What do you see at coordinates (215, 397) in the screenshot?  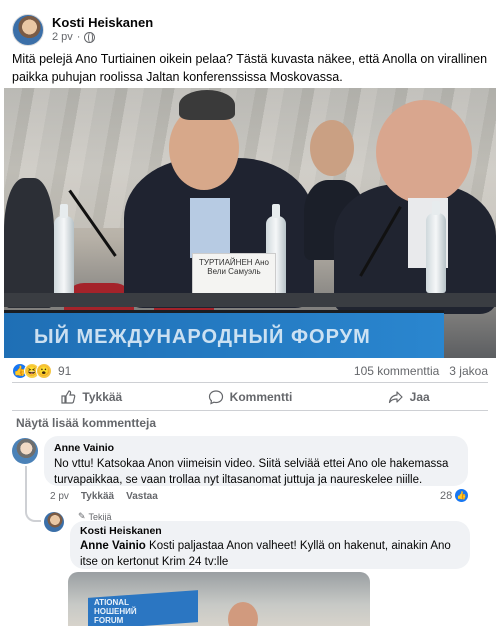 I see `comment-icon` at bounding box center [215, 397].